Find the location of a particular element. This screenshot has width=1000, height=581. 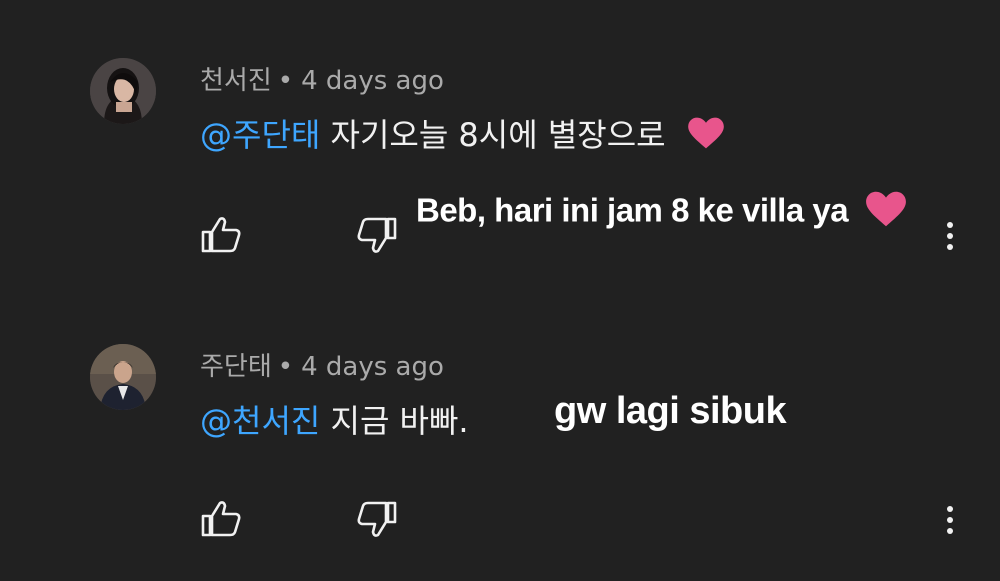

translation-caption: gw lagi sibuk is located at coordinates (670, 411).